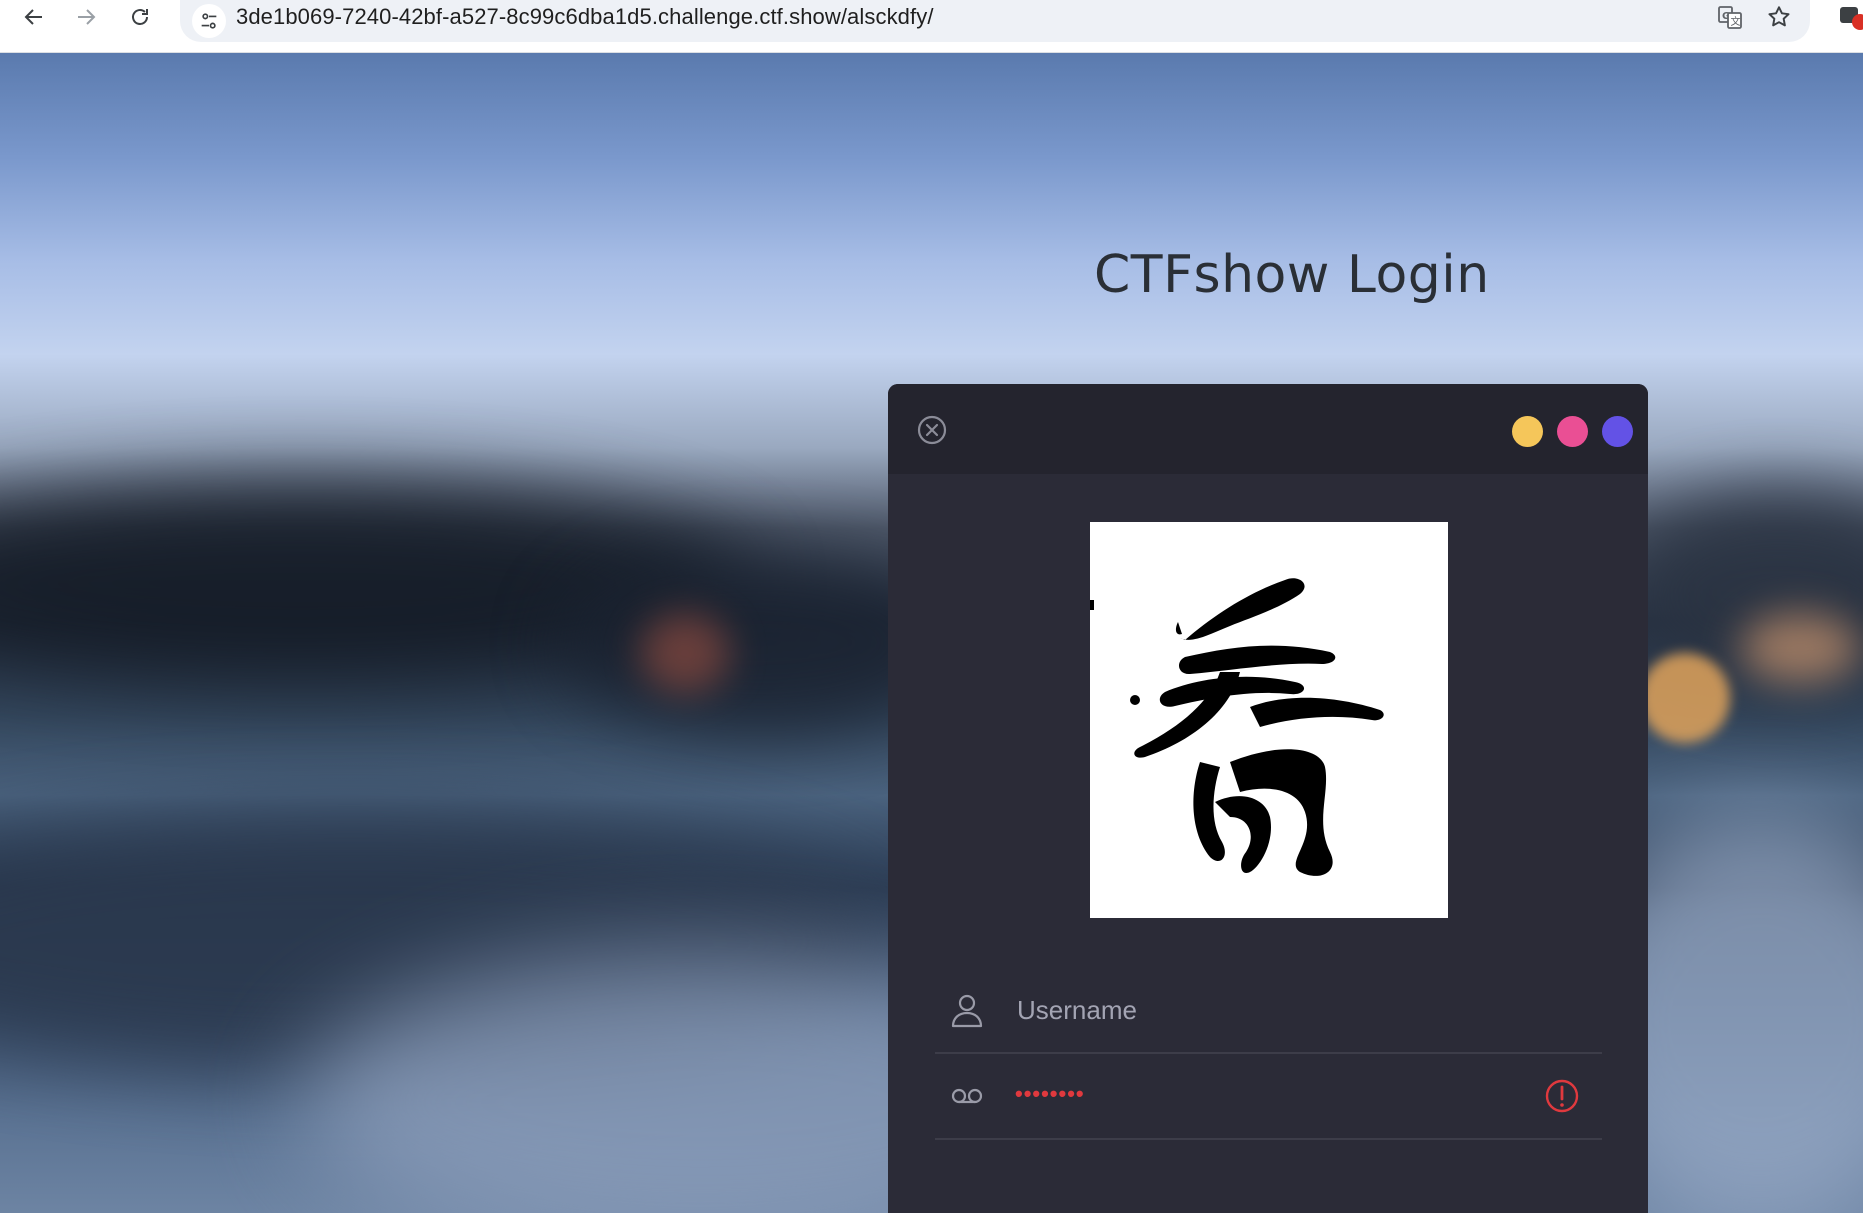 The height and width of the screenshot is (1213, 1863). I want to click on arrow-left-icon, so click(33, 17).